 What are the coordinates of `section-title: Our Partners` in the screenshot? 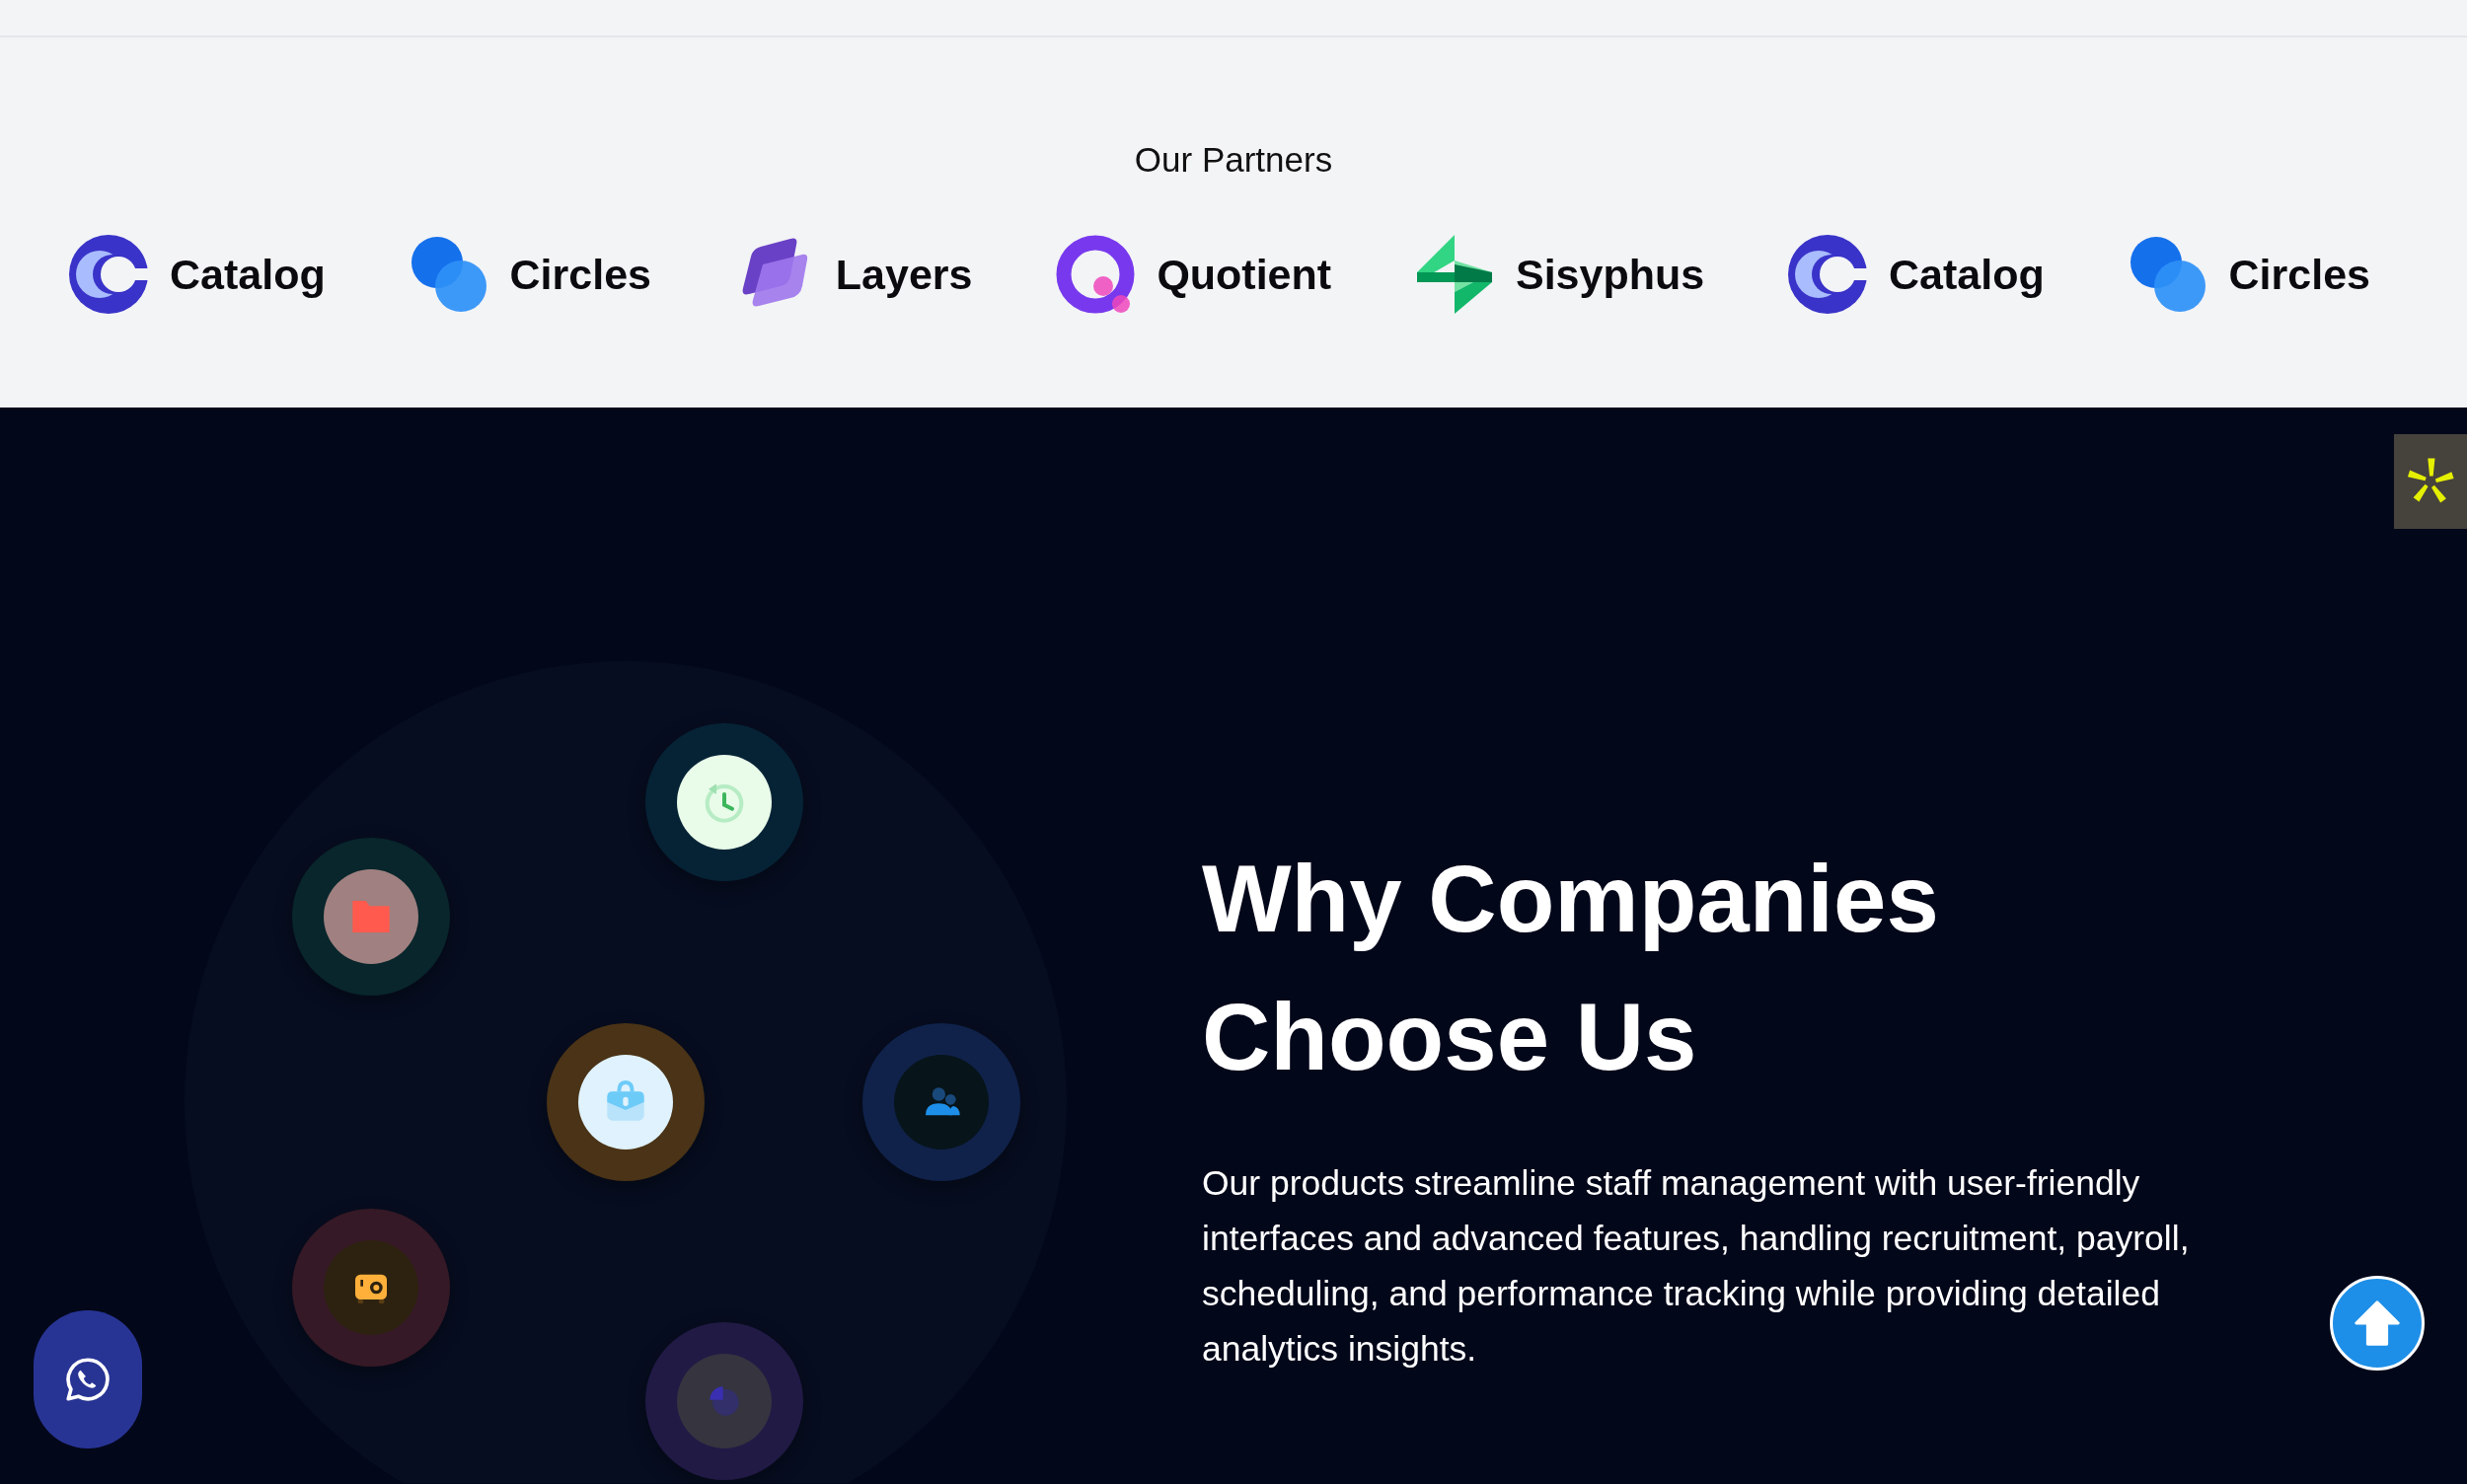 It's located at (1233, 160).